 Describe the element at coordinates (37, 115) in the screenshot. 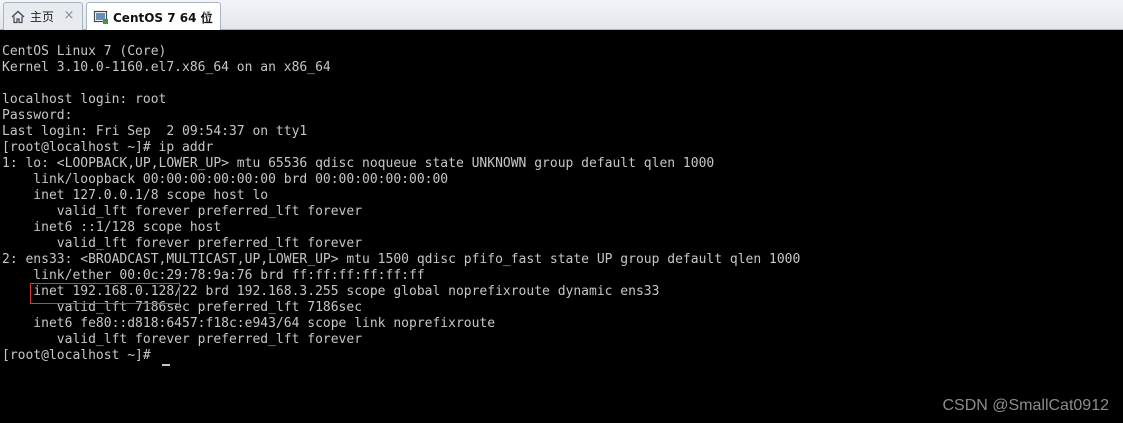

I see `terminal-line: Password:` at that location.